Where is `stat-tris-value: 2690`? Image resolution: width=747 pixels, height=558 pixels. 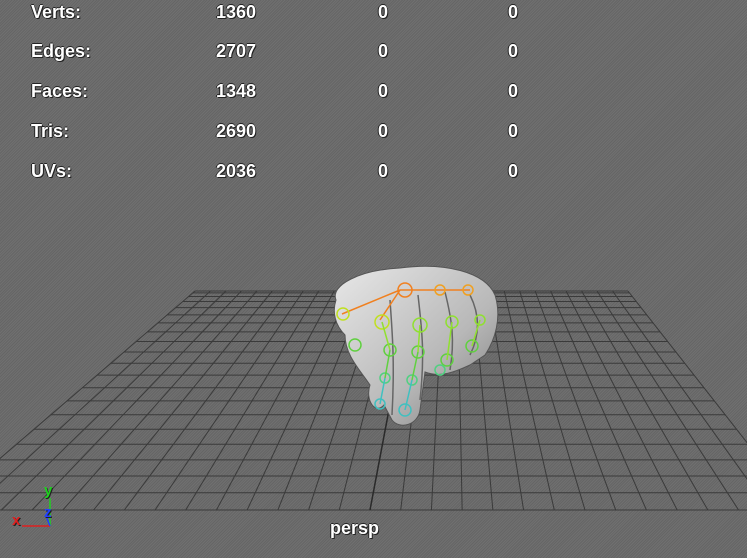 stat-tris-value: 2690 is located at coordinates (235, 131).